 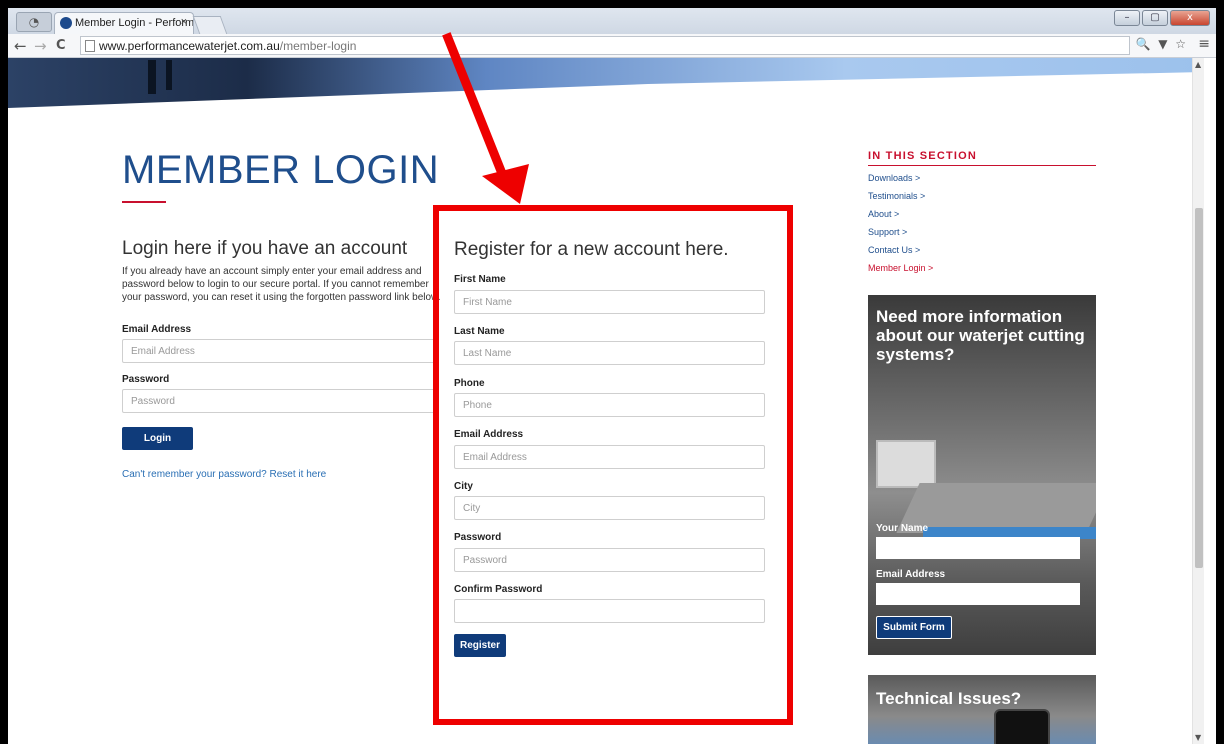 I want to click on submit-form-button: Submit Form, so click(x=914, y=627).